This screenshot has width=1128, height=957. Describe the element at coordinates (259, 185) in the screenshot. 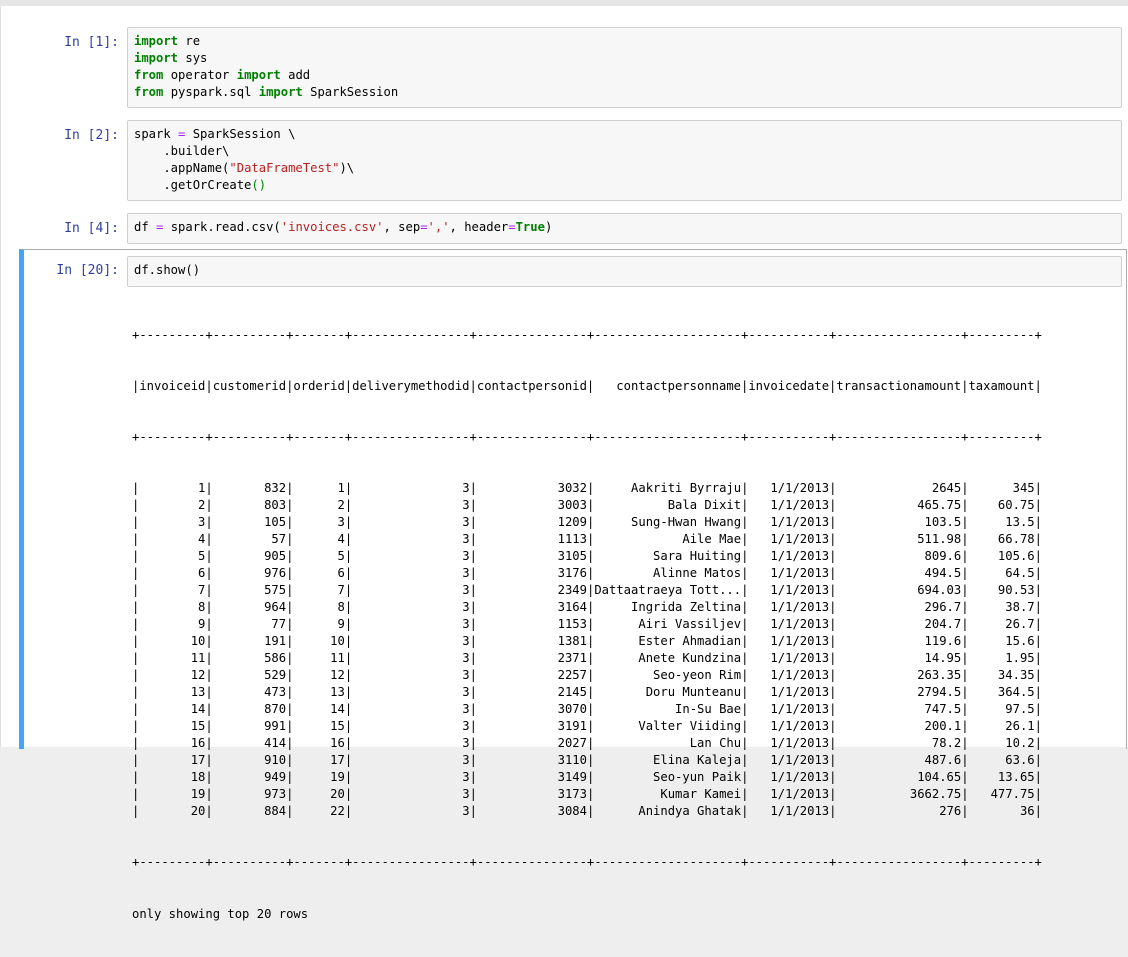

I see `code-token: ()` at that location.